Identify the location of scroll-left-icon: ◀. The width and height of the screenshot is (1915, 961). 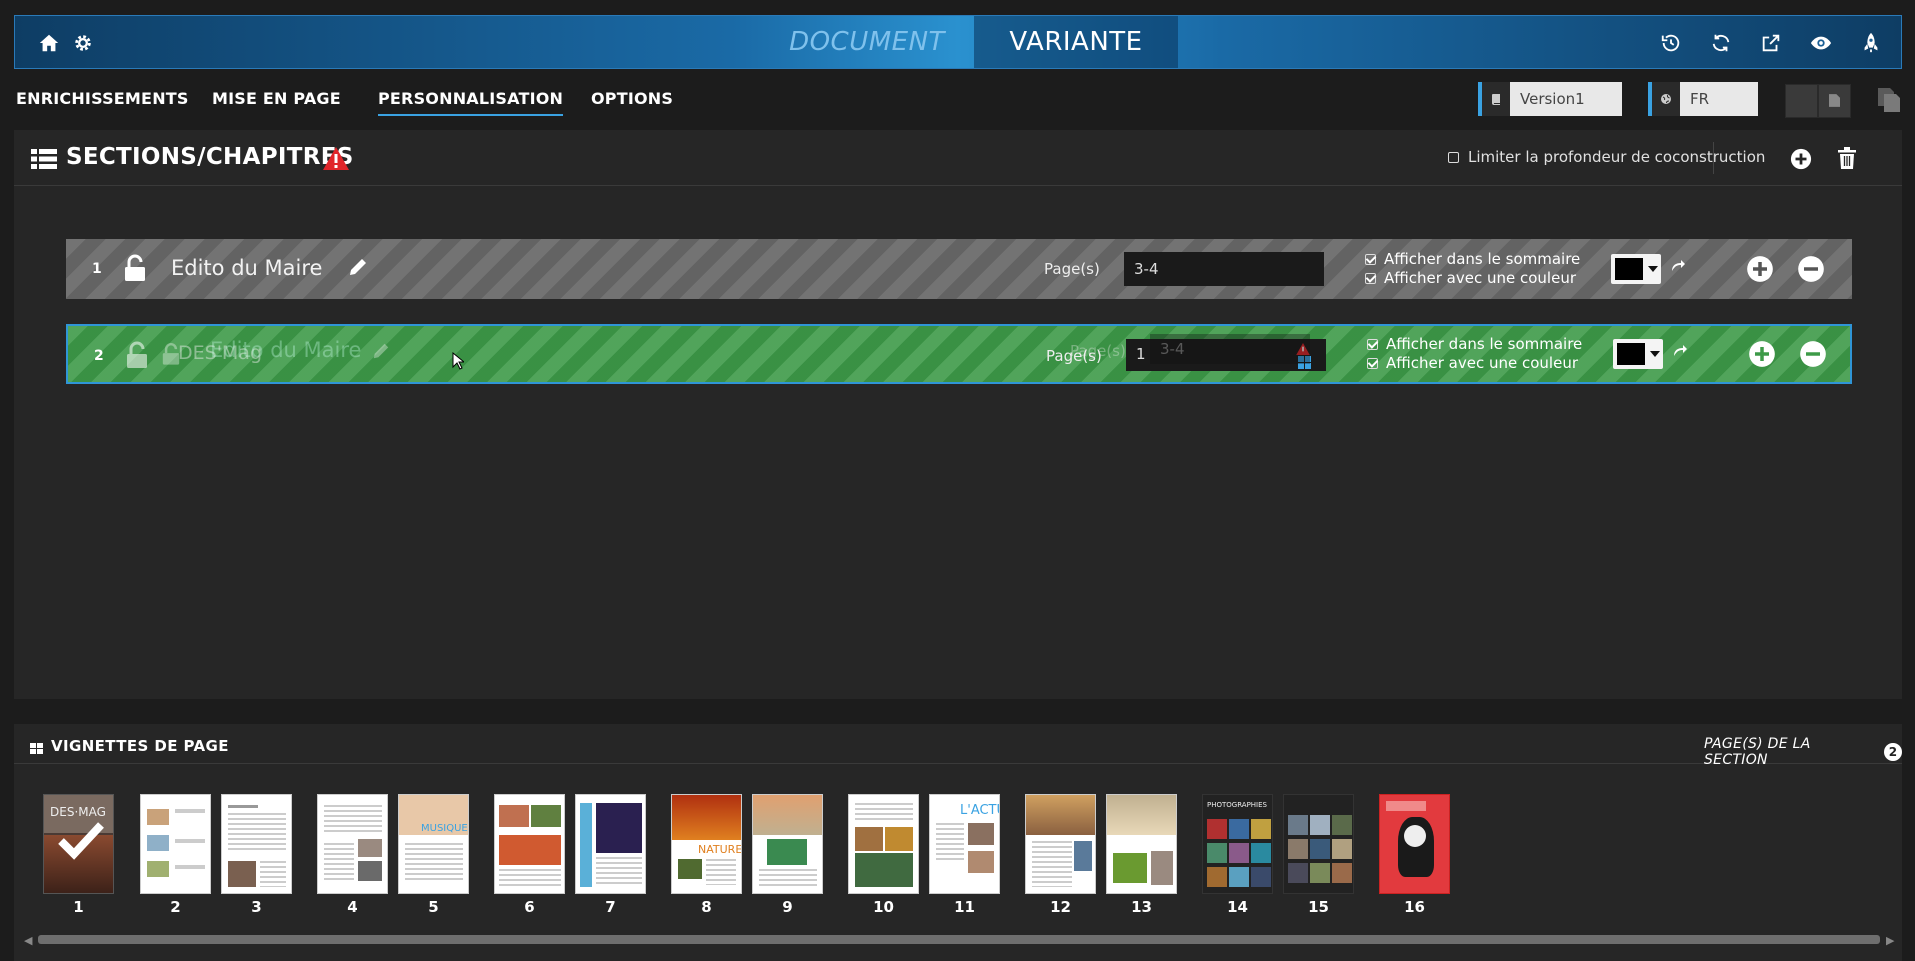
(28, 940).